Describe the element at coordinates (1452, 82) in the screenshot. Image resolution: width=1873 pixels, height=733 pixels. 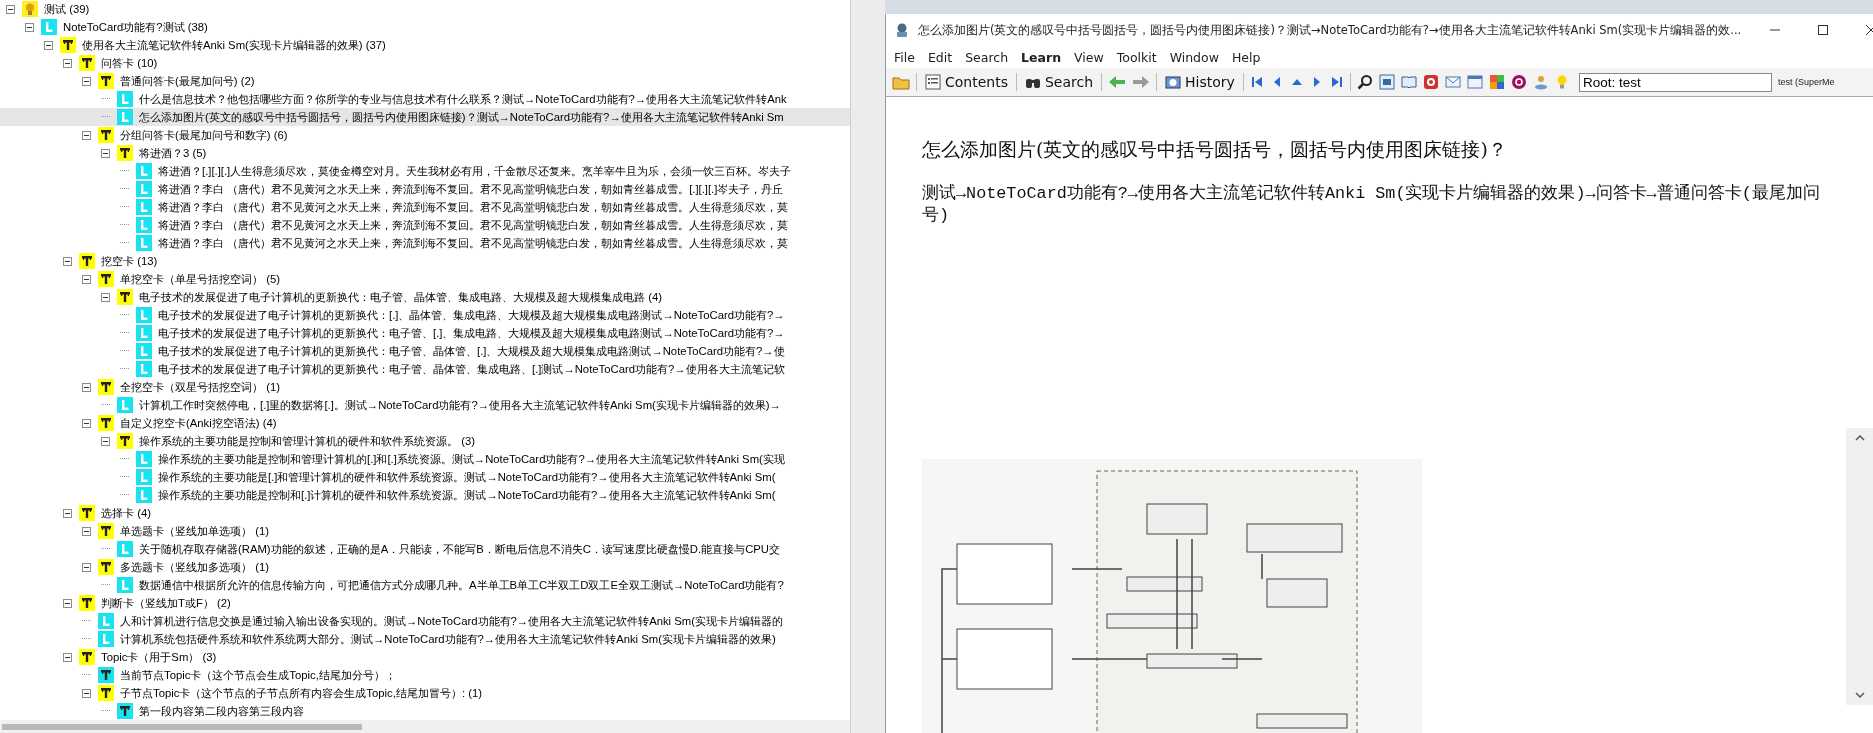
I see `mail-icon` at that location.